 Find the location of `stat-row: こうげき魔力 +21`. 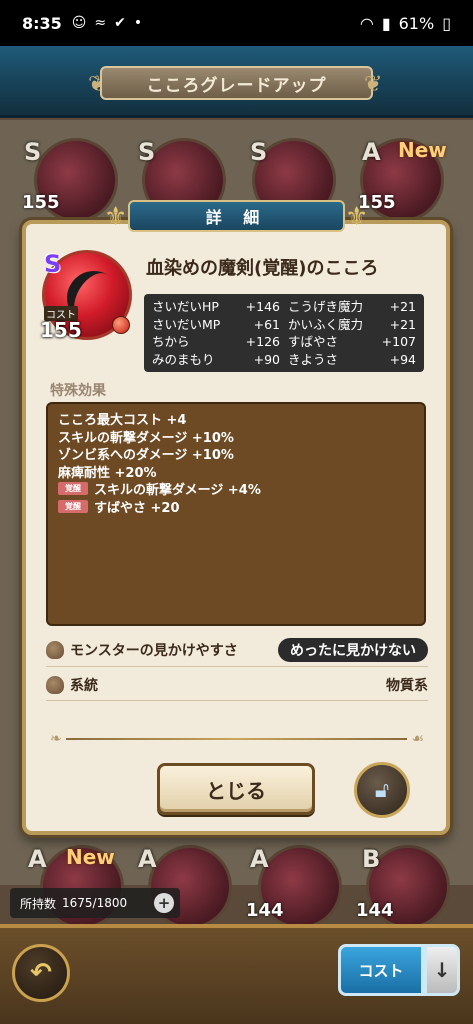

stat-row: こうげき魔力 +21 is located at coordinates (352, 306).